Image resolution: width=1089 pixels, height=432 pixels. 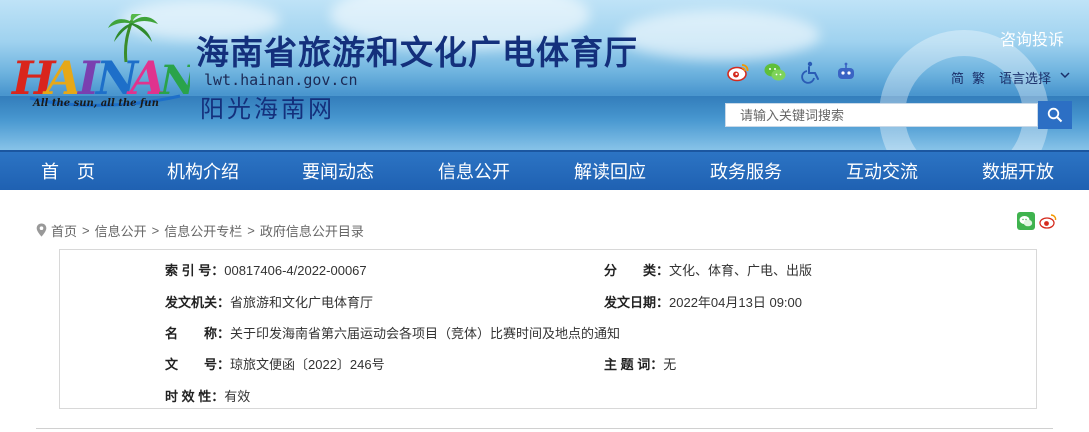 I want to click on index-no-label: 索 引 号：, so click(x=195, y=270).